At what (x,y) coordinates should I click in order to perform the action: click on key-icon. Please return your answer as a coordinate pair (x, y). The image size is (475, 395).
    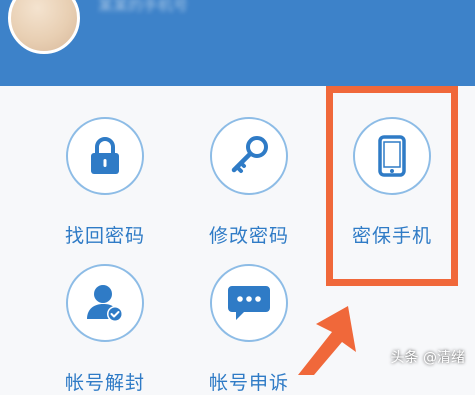
    Looking at the image, I should click on (249, 154).